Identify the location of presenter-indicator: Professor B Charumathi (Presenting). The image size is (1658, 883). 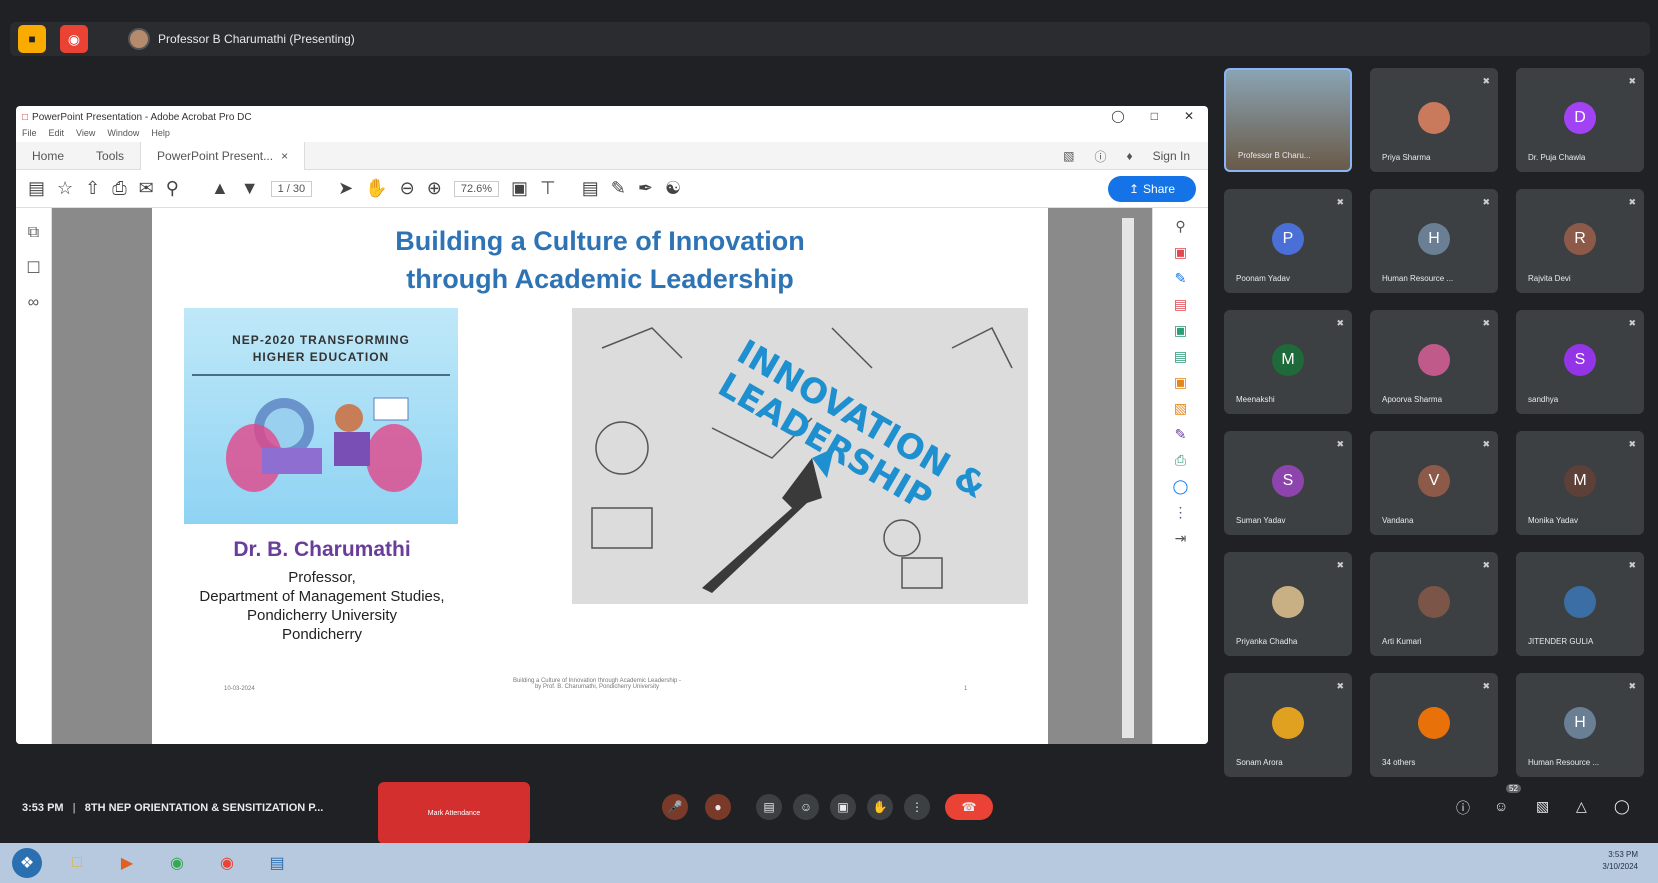
(241, 39).